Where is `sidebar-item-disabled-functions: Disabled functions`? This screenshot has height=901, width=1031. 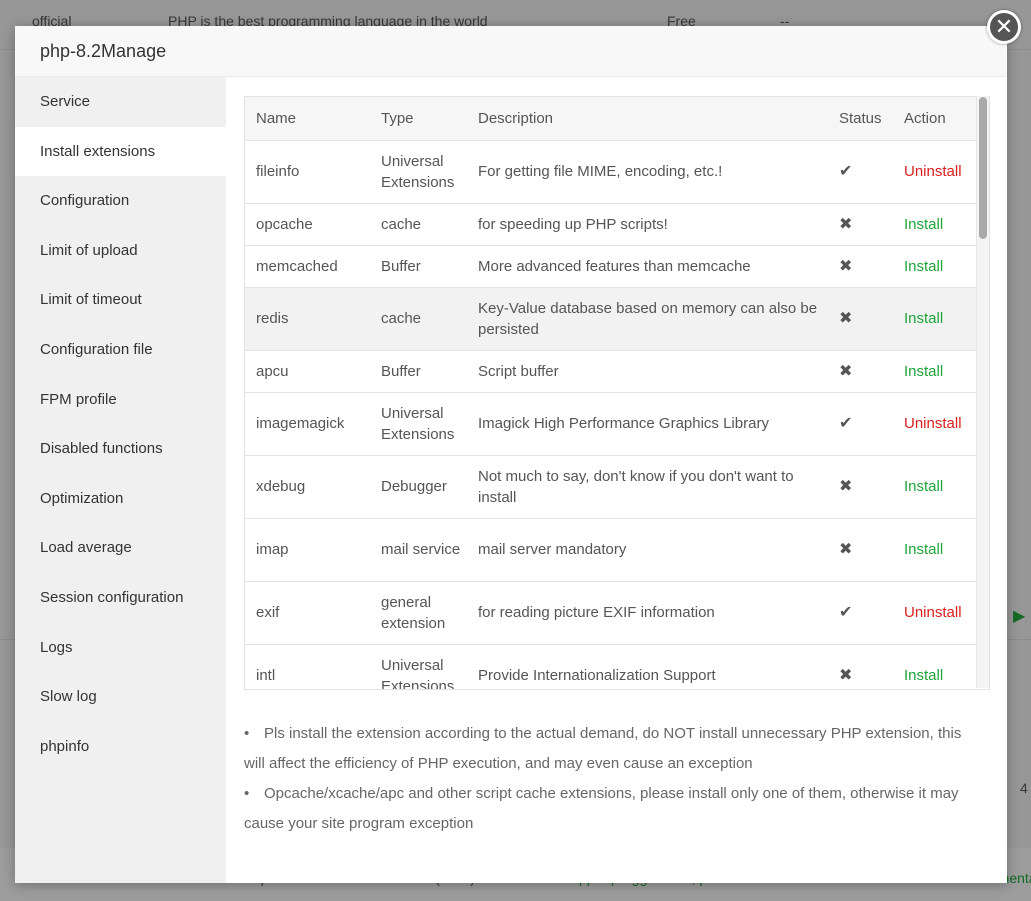
sidebar-item-disabled-functions: Disabled functions is located at coordinates (120, 449).